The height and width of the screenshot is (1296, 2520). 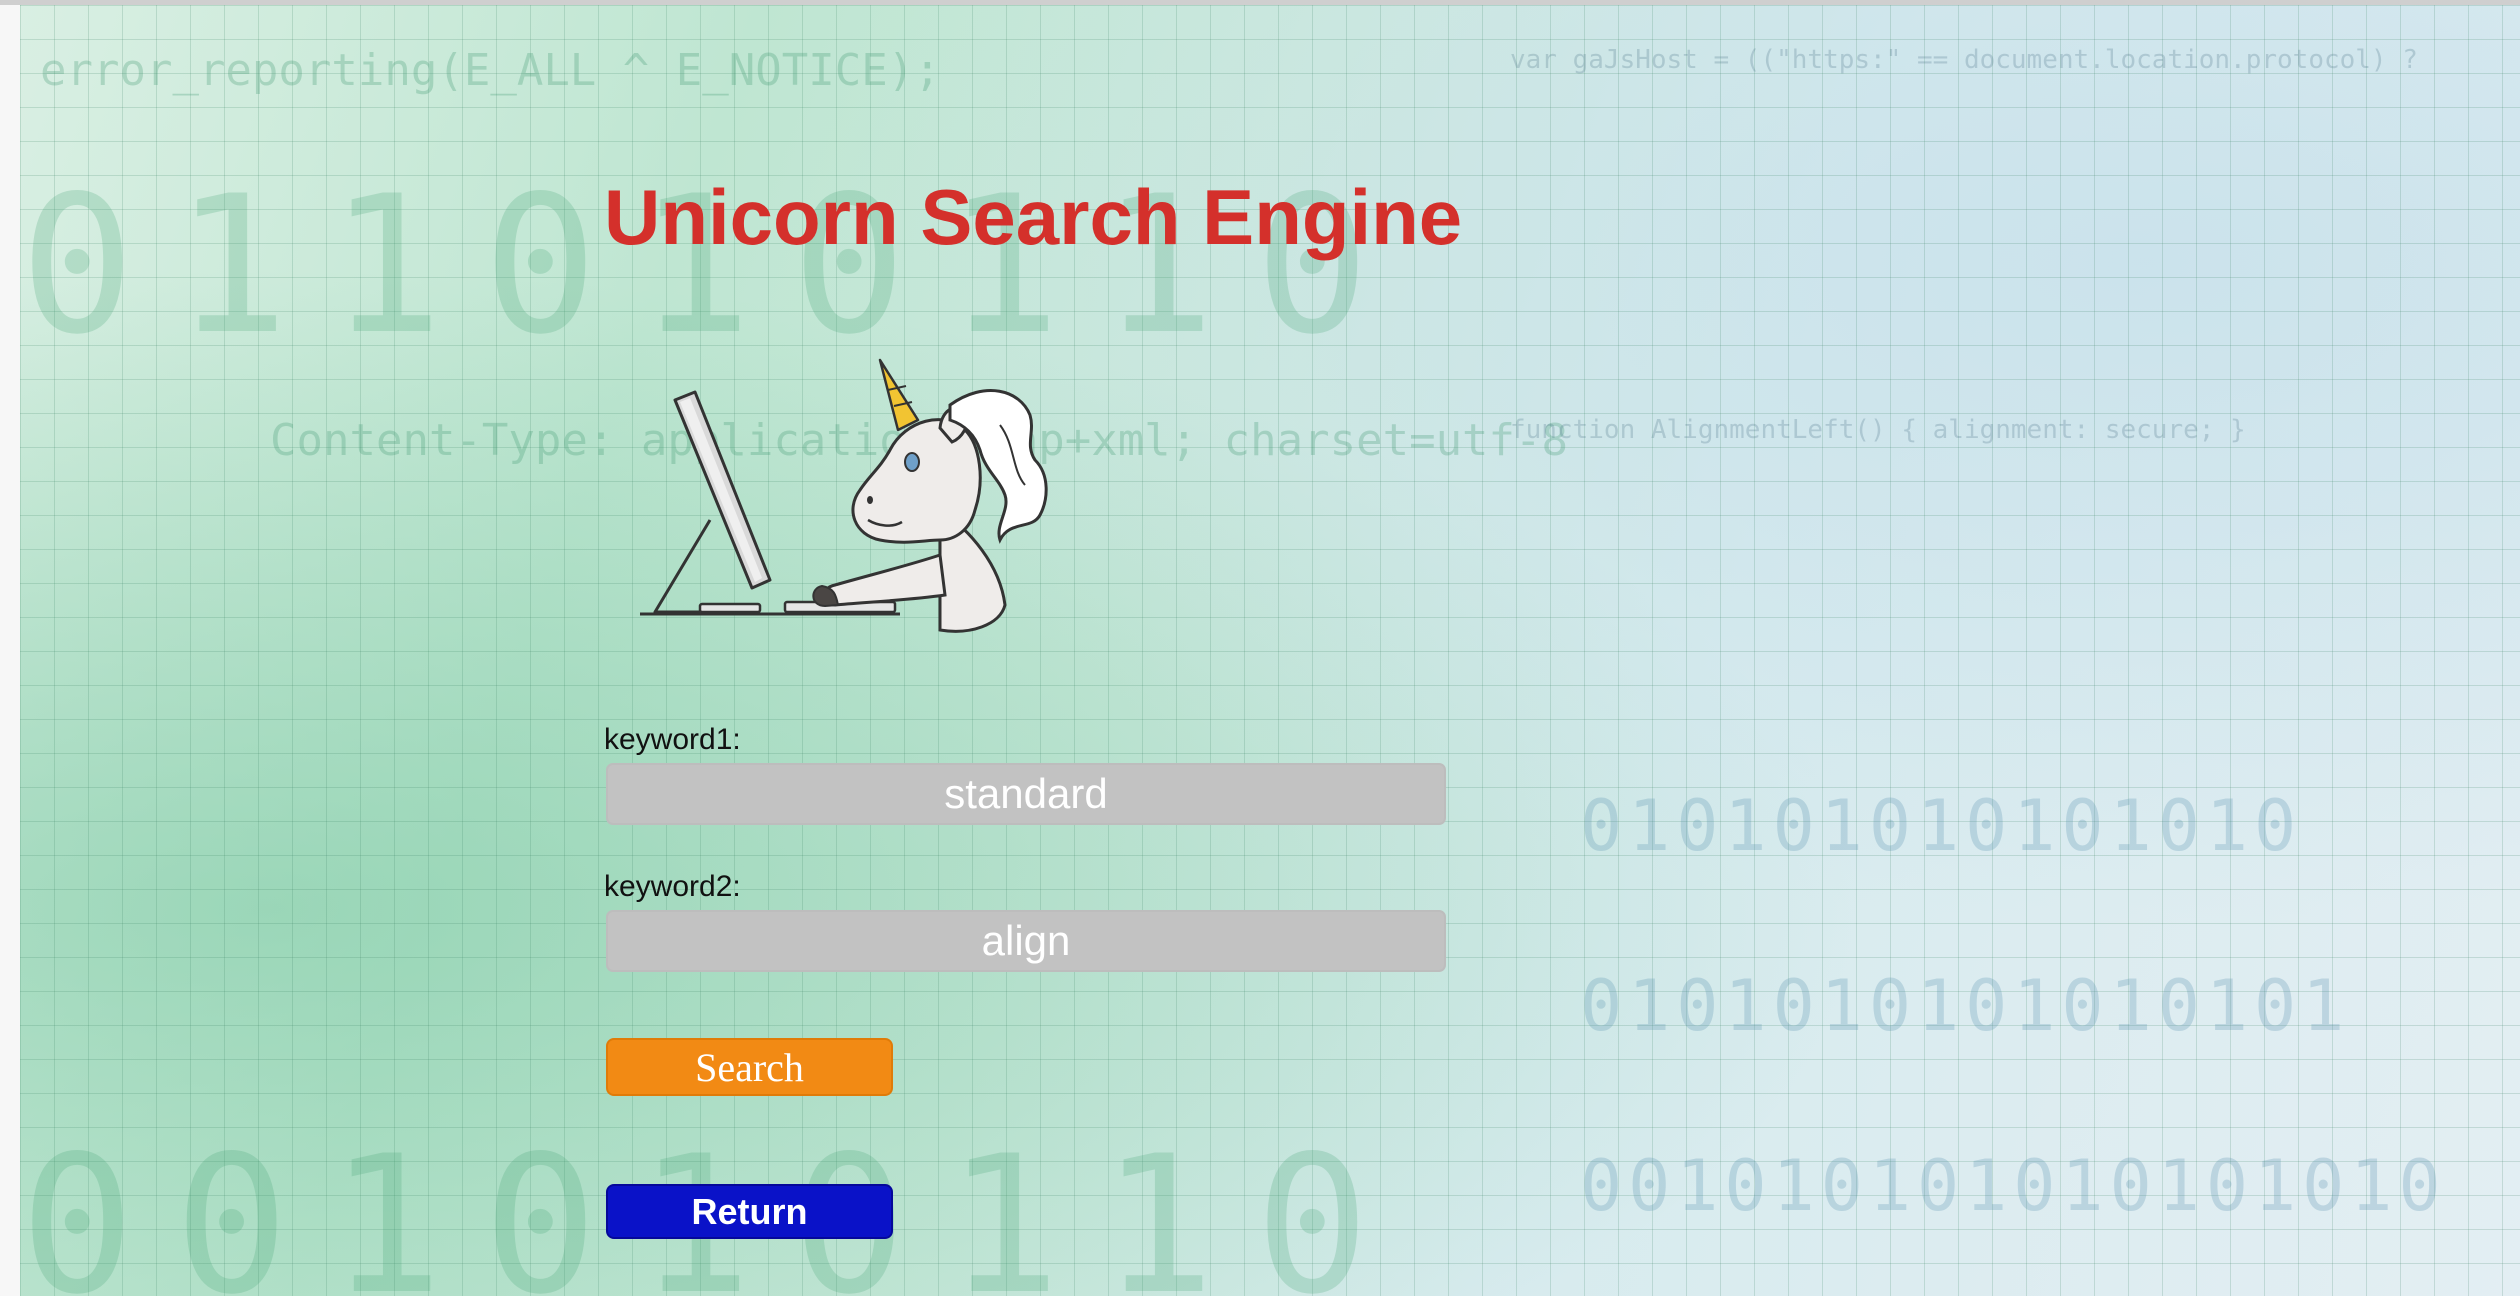 What do you see at coordinates (1026, 794) in the screenshot?
I see `keyword1-input` at bounding box center [1026, 794].